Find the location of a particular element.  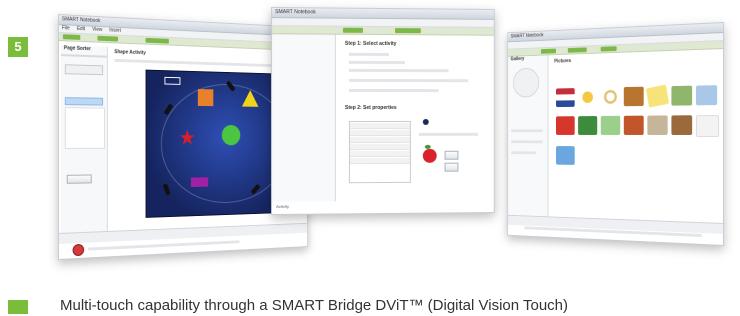

menu-insert: Insert is located at coordinates (115, 30).